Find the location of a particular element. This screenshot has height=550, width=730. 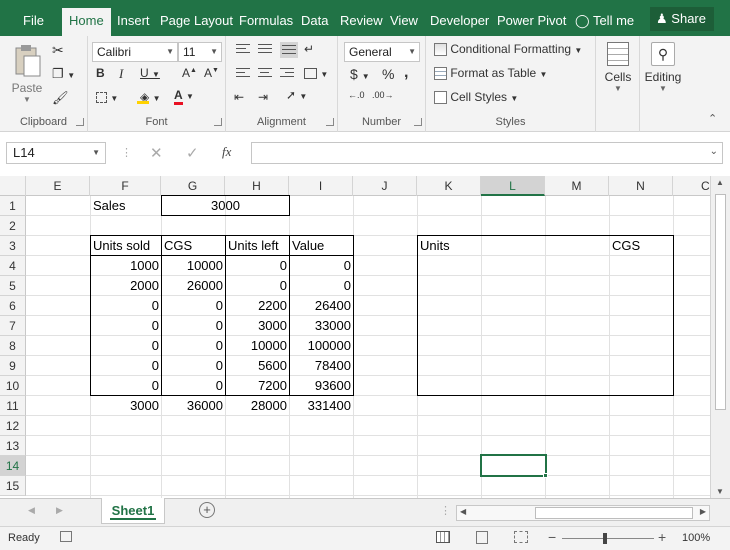

vertical-scrollbar: ▲ ▼ is located at coordinates (720, 337).